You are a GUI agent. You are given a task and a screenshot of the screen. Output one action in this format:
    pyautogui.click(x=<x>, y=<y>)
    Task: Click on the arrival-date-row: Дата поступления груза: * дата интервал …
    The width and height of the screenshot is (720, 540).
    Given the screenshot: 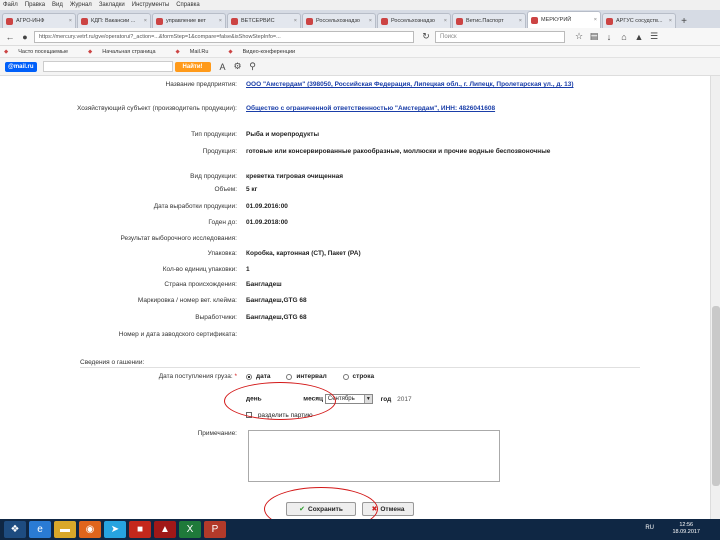 What is the action you would take?
    pyautogui.click(x=350, y=377)
    